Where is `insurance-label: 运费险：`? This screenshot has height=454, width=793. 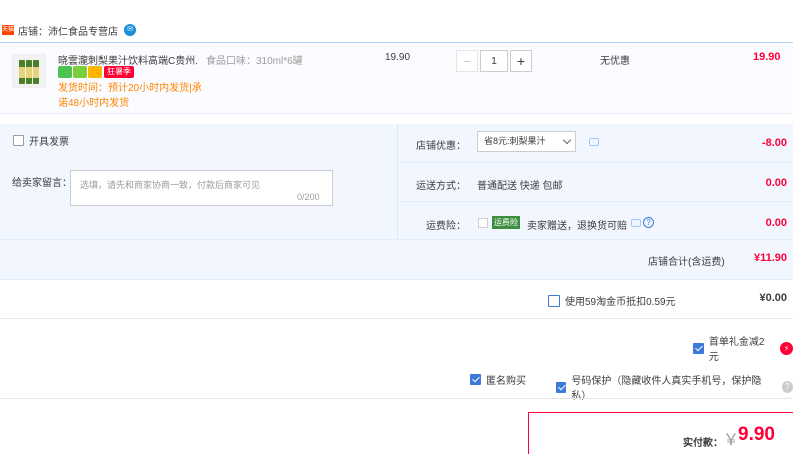
insurance-label: 运费险： is located at coordinates (446, 226).